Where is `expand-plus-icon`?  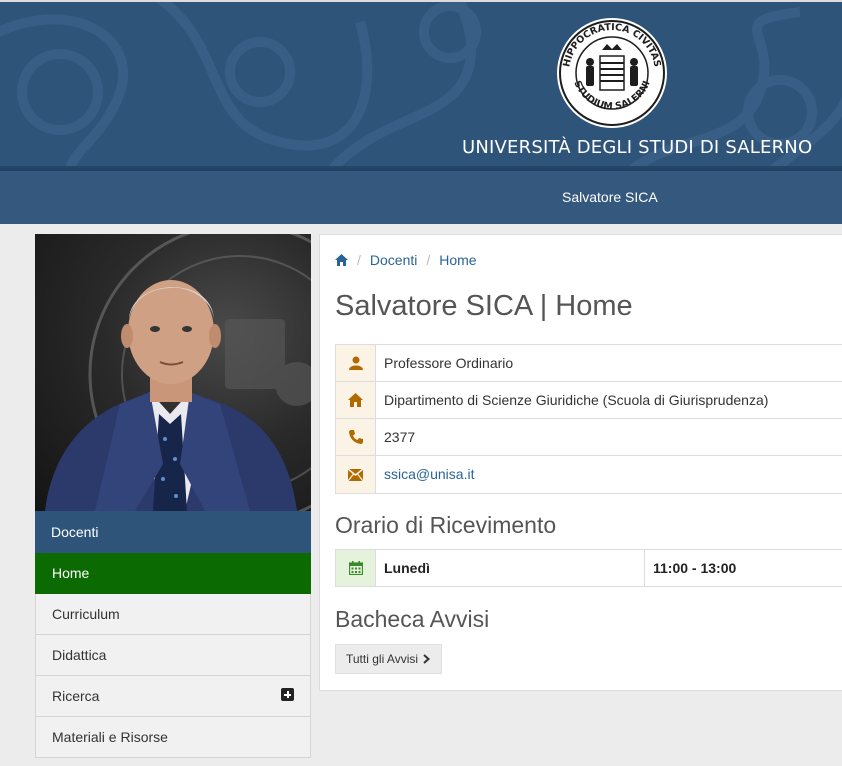 expand-plus-icon is located at coordinates (287, 694).